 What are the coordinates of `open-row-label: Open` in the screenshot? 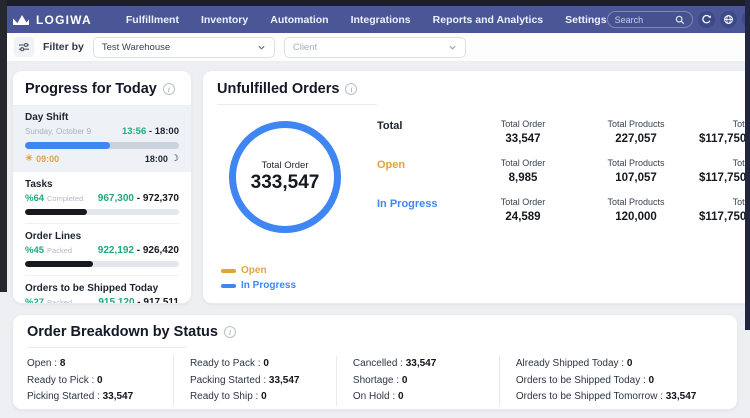 It's located at (391, 165).